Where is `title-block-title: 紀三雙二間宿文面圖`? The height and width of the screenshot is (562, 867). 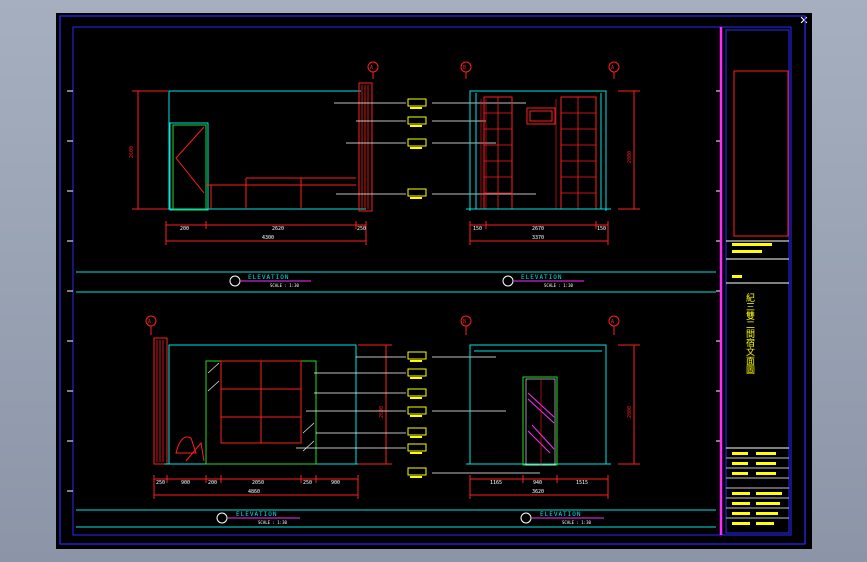 title-block-title: 紀三雙二間宿文面圖 is located at coordinates (749, 333).